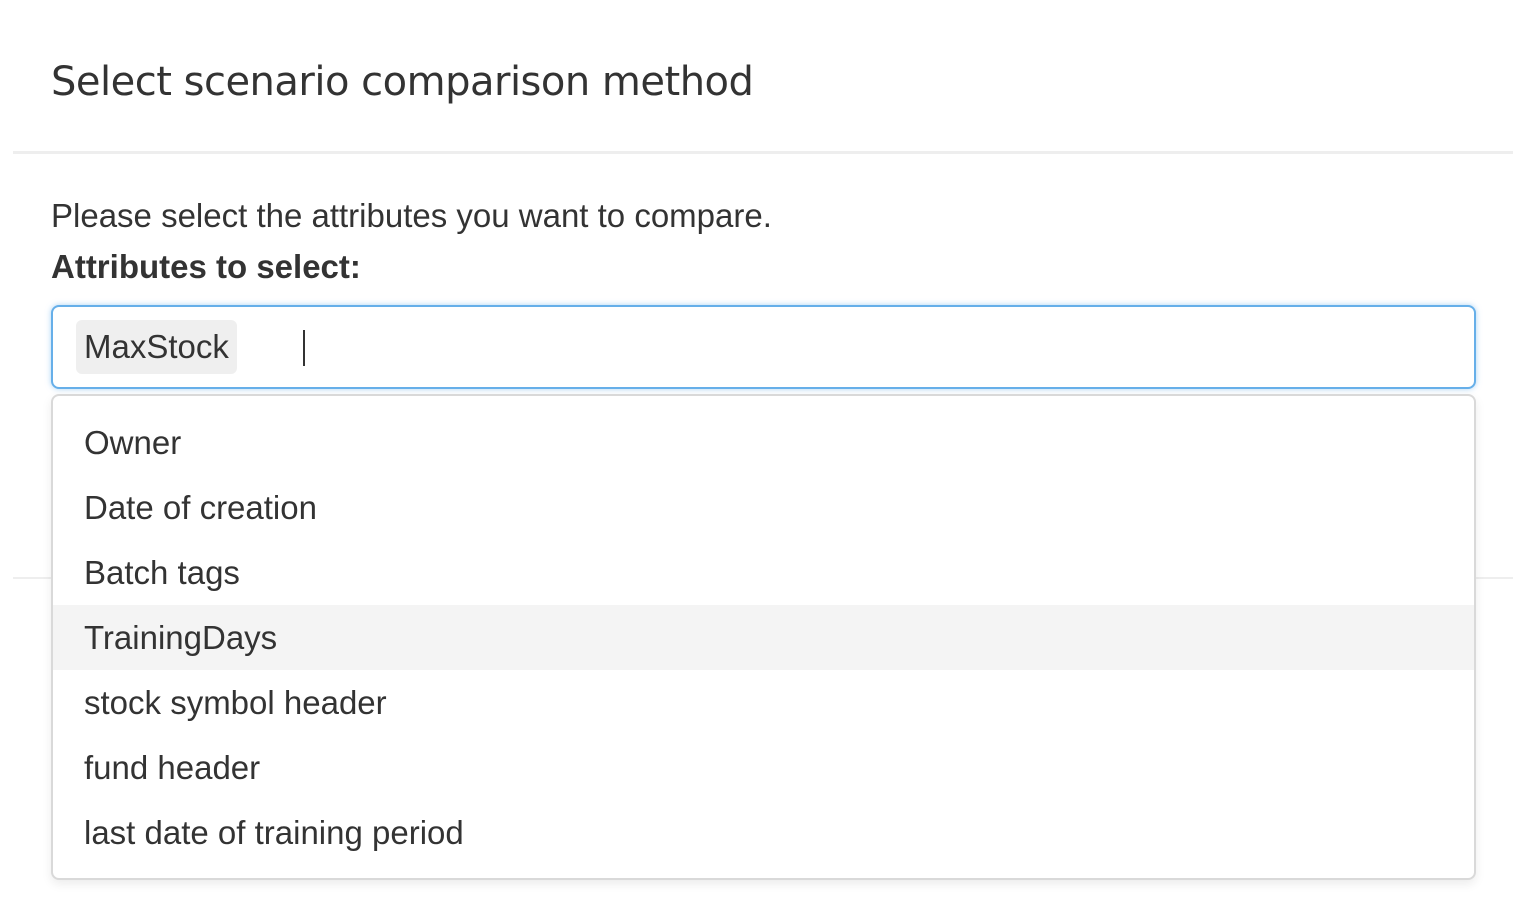 This screenshot has width=1524, height=897. Describe the element at coordinates (402, 82) in the screenshot. I see `modal-title: Select scenario comparison method` at that location.